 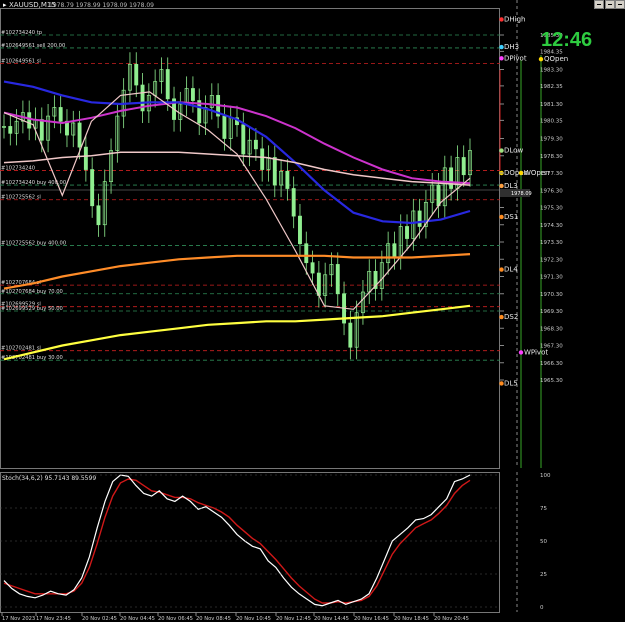 What do you see at coordinates (18, 168) in the screenshot?
I see `order-line-label: #102734240` at bounding box center [18, 168].